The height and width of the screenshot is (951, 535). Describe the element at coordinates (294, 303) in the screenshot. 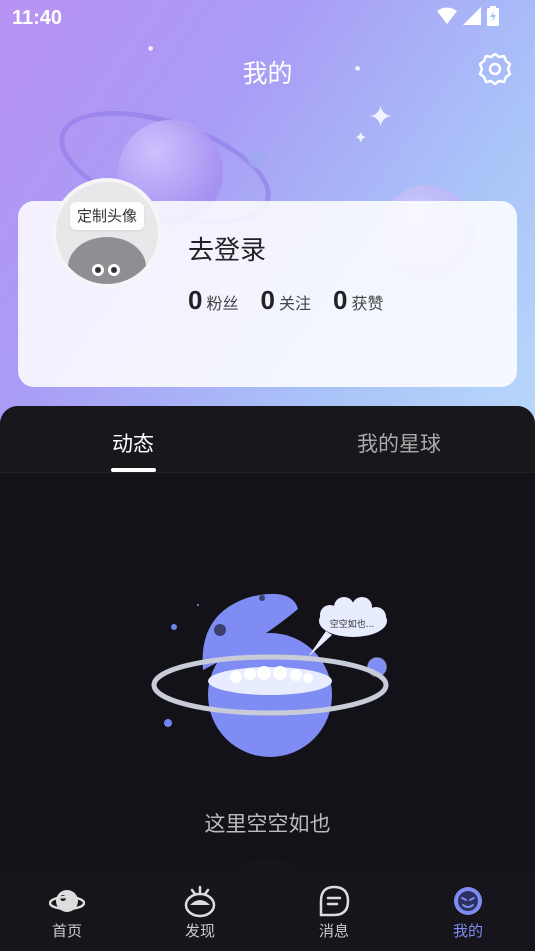

I see `stat-label: 关注` at that location.